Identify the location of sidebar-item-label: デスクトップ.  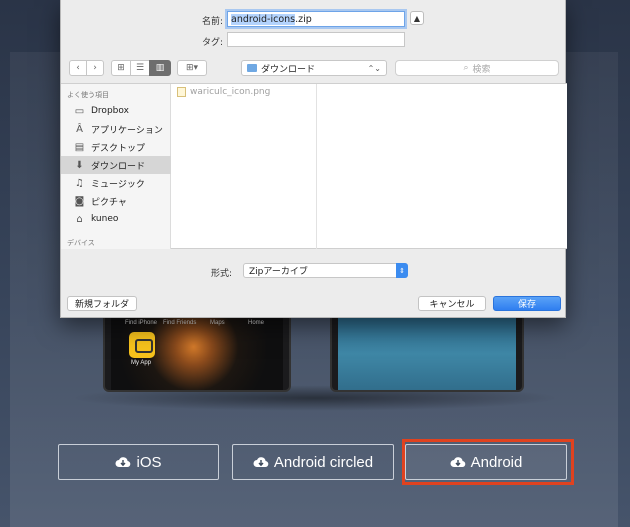
(118, 148).